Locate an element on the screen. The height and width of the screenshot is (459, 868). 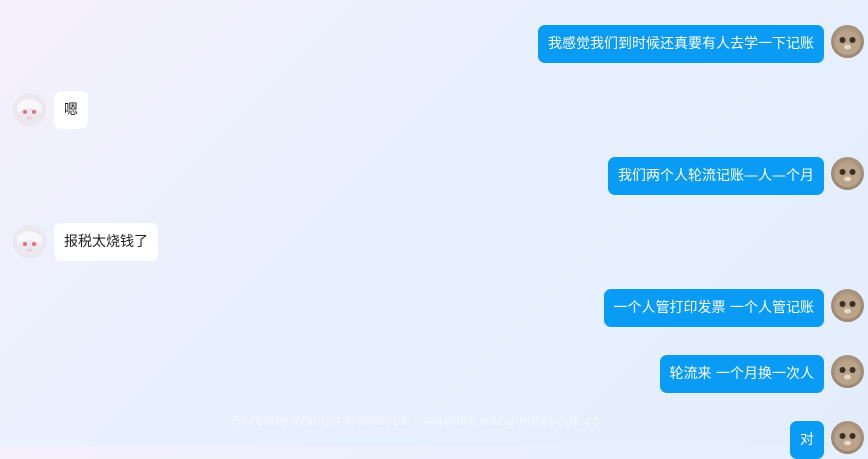
message-row-outgoing: 我们两个人轮流记账—人—个月 is located at coordinates (434, 176).